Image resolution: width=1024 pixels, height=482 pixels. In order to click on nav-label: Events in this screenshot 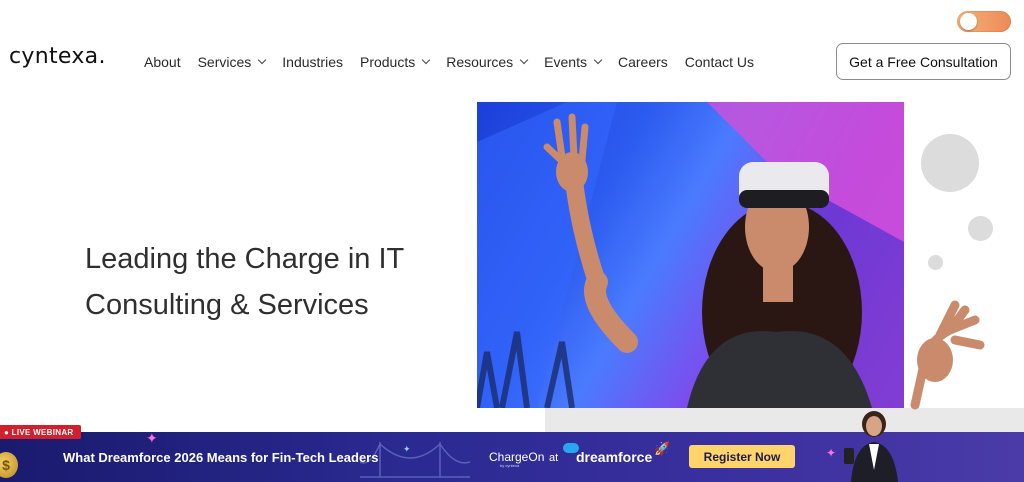, I will do `click(565, 62)`.